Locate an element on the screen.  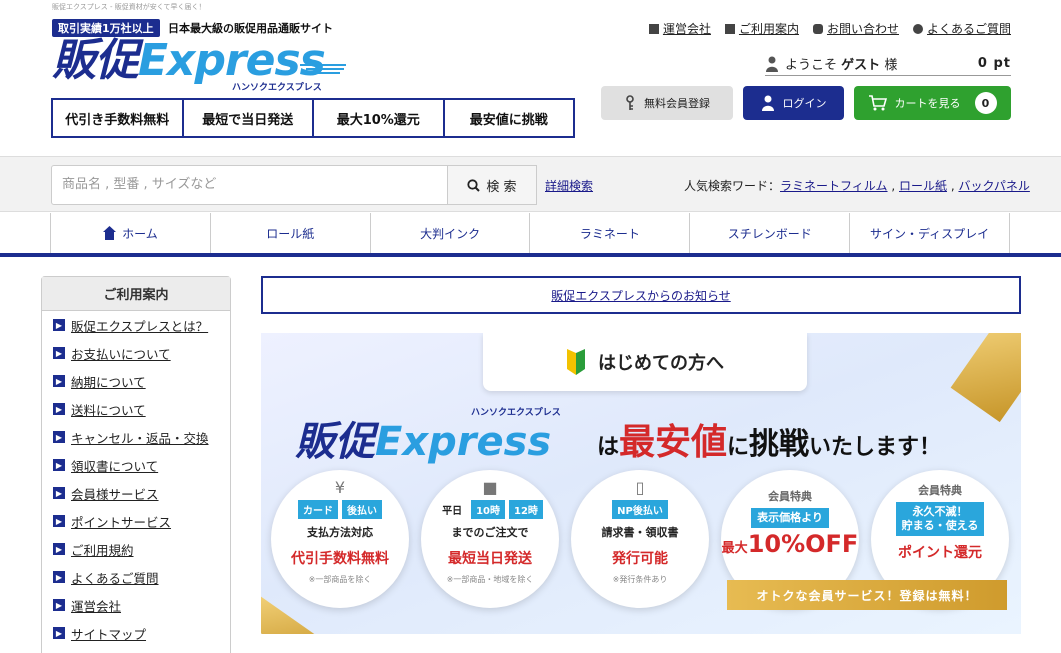
beginner-mark-icon is located at coordinates (576, 362).